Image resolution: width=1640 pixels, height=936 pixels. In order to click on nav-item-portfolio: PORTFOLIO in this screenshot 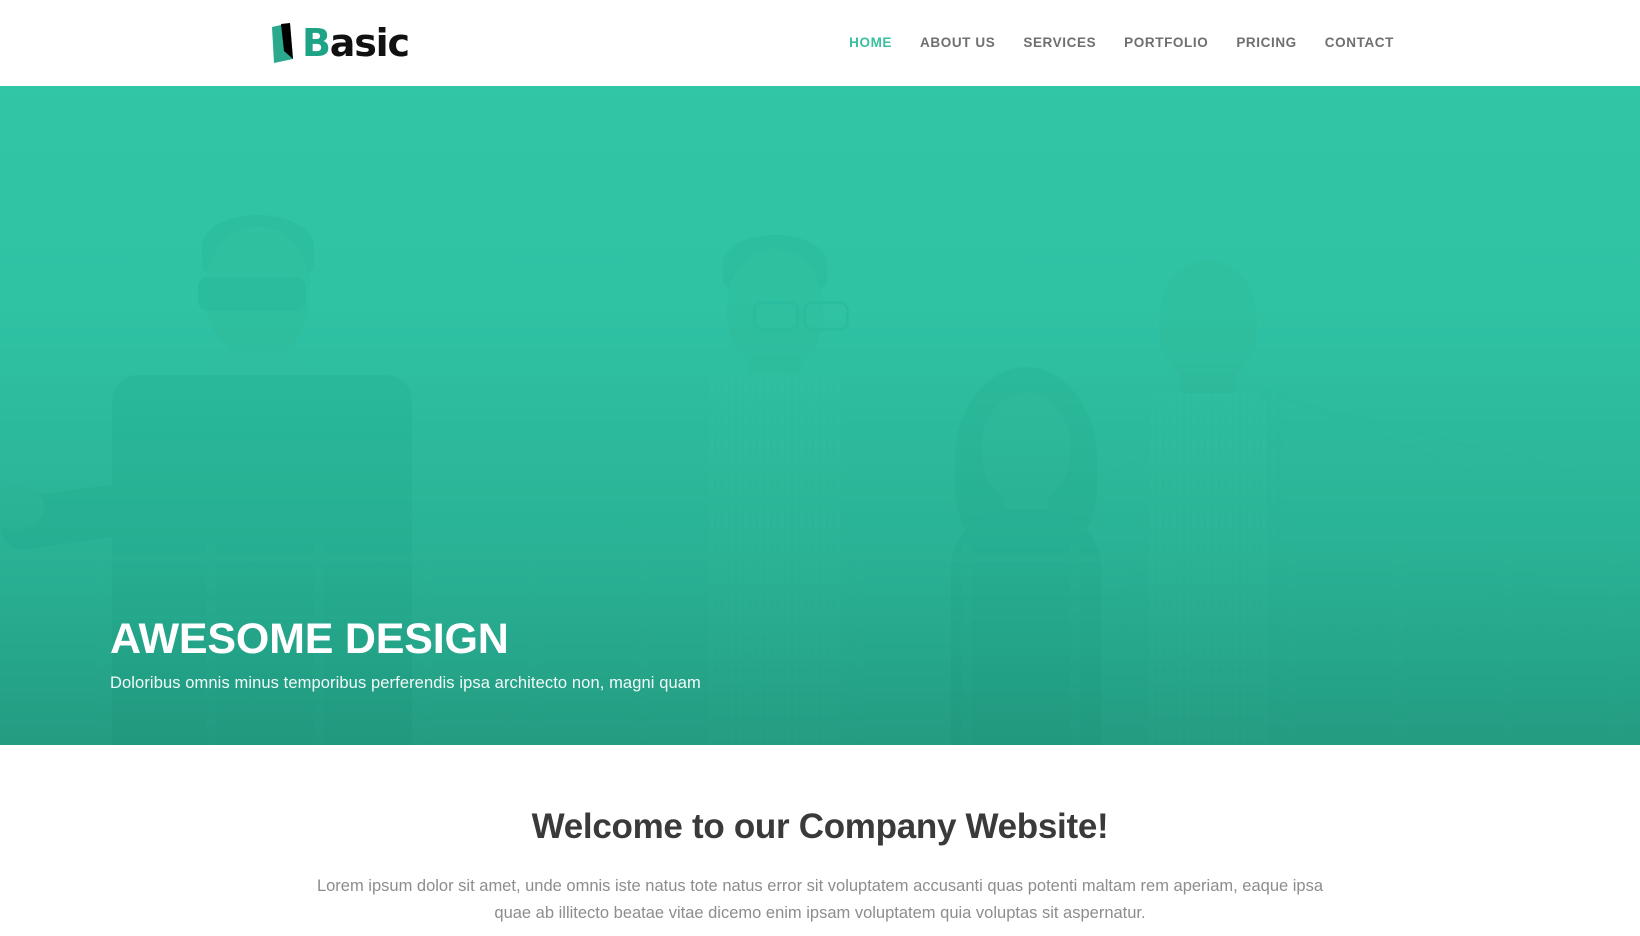, I will do `click(1166, 43)`.